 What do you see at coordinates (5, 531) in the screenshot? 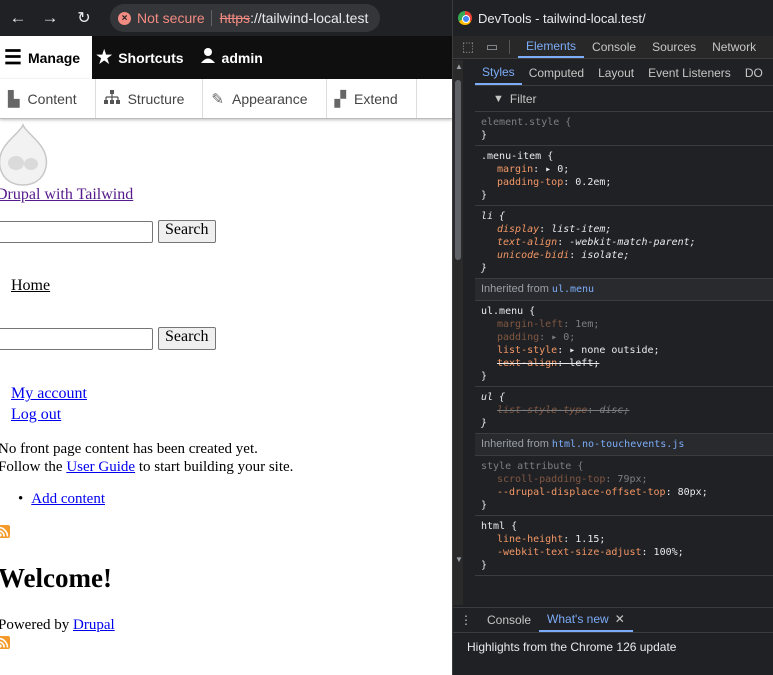
I see `rss-feed-icon` at bounding box center [5, 531].